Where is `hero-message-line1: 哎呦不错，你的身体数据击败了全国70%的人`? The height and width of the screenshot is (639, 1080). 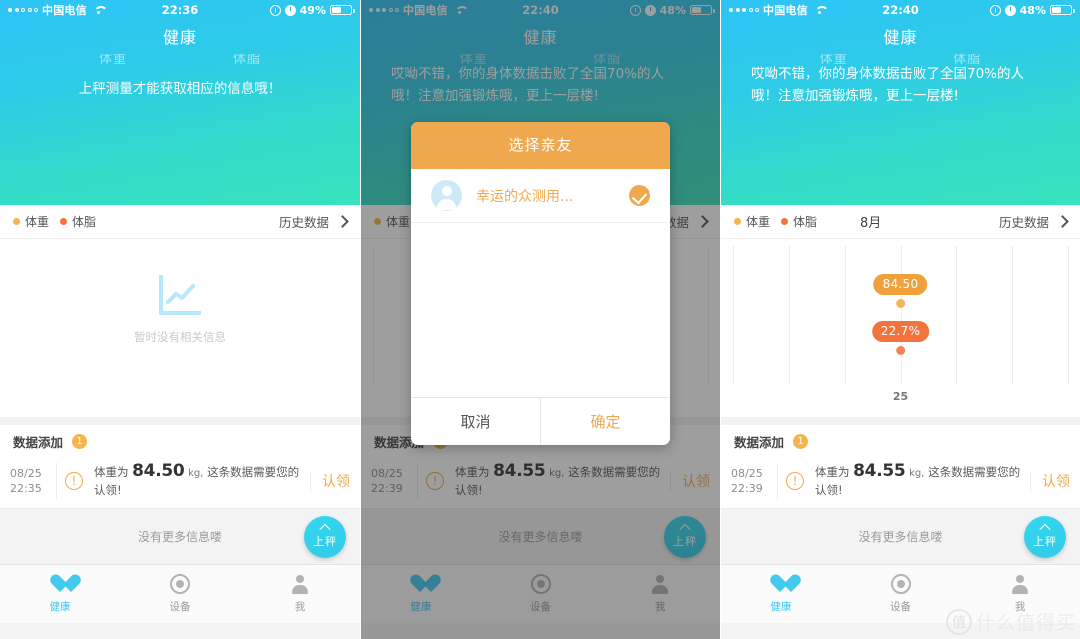 hero-message-line1: 哎呦不错，你的身体数据击败了全国70%的人 is located at coordinates (888, 74).